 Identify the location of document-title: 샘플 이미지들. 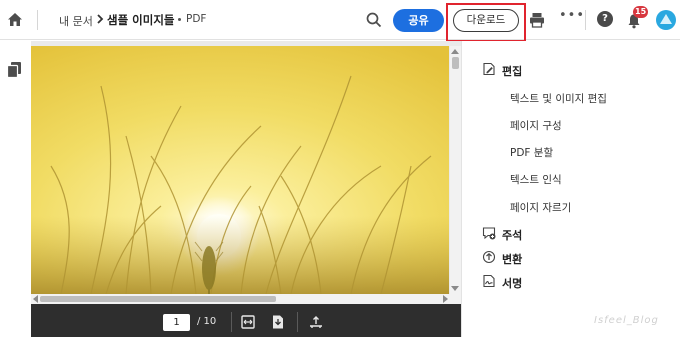
(141, 20).